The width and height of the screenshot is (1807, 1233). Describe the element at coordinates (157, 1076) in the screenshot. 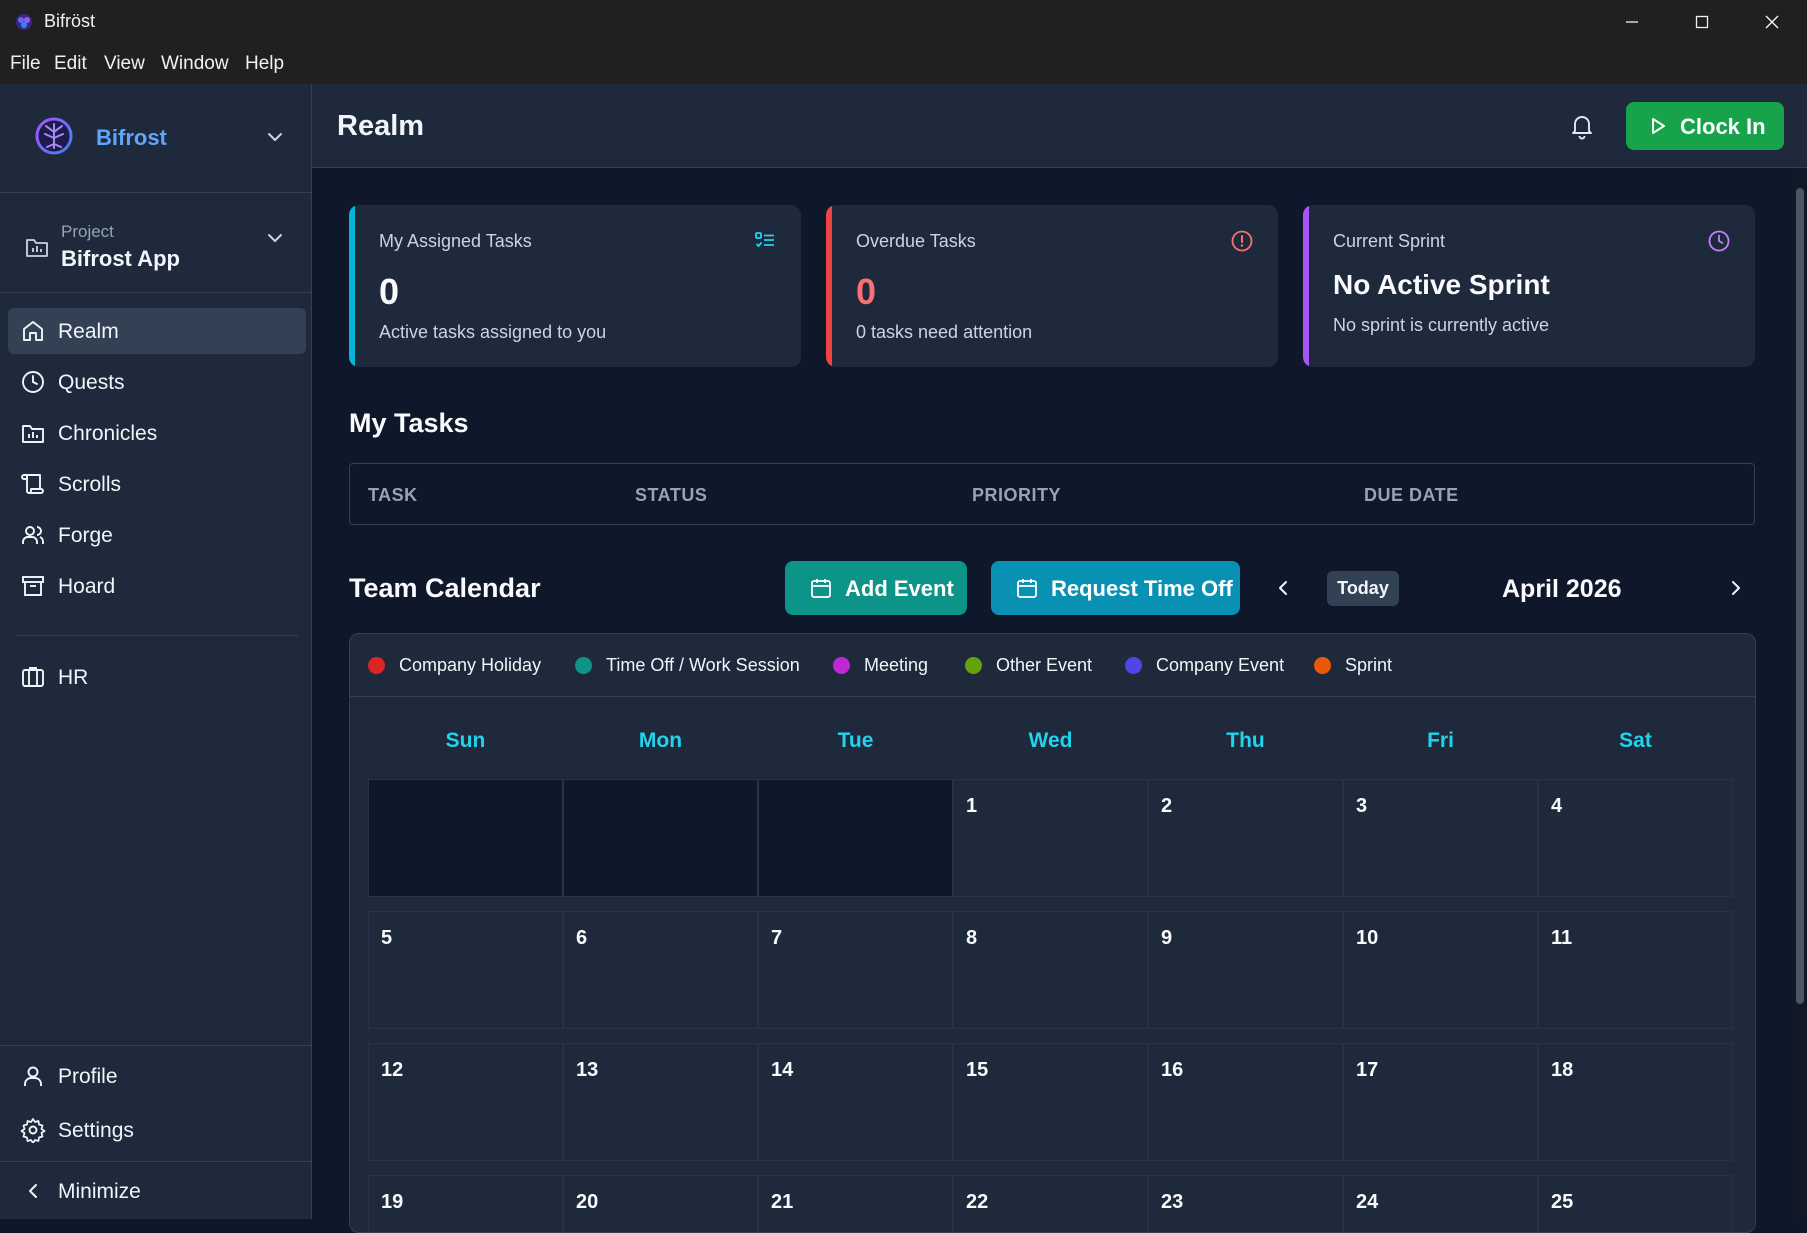

I see `sidebar-item-profile: Profile` at that location.